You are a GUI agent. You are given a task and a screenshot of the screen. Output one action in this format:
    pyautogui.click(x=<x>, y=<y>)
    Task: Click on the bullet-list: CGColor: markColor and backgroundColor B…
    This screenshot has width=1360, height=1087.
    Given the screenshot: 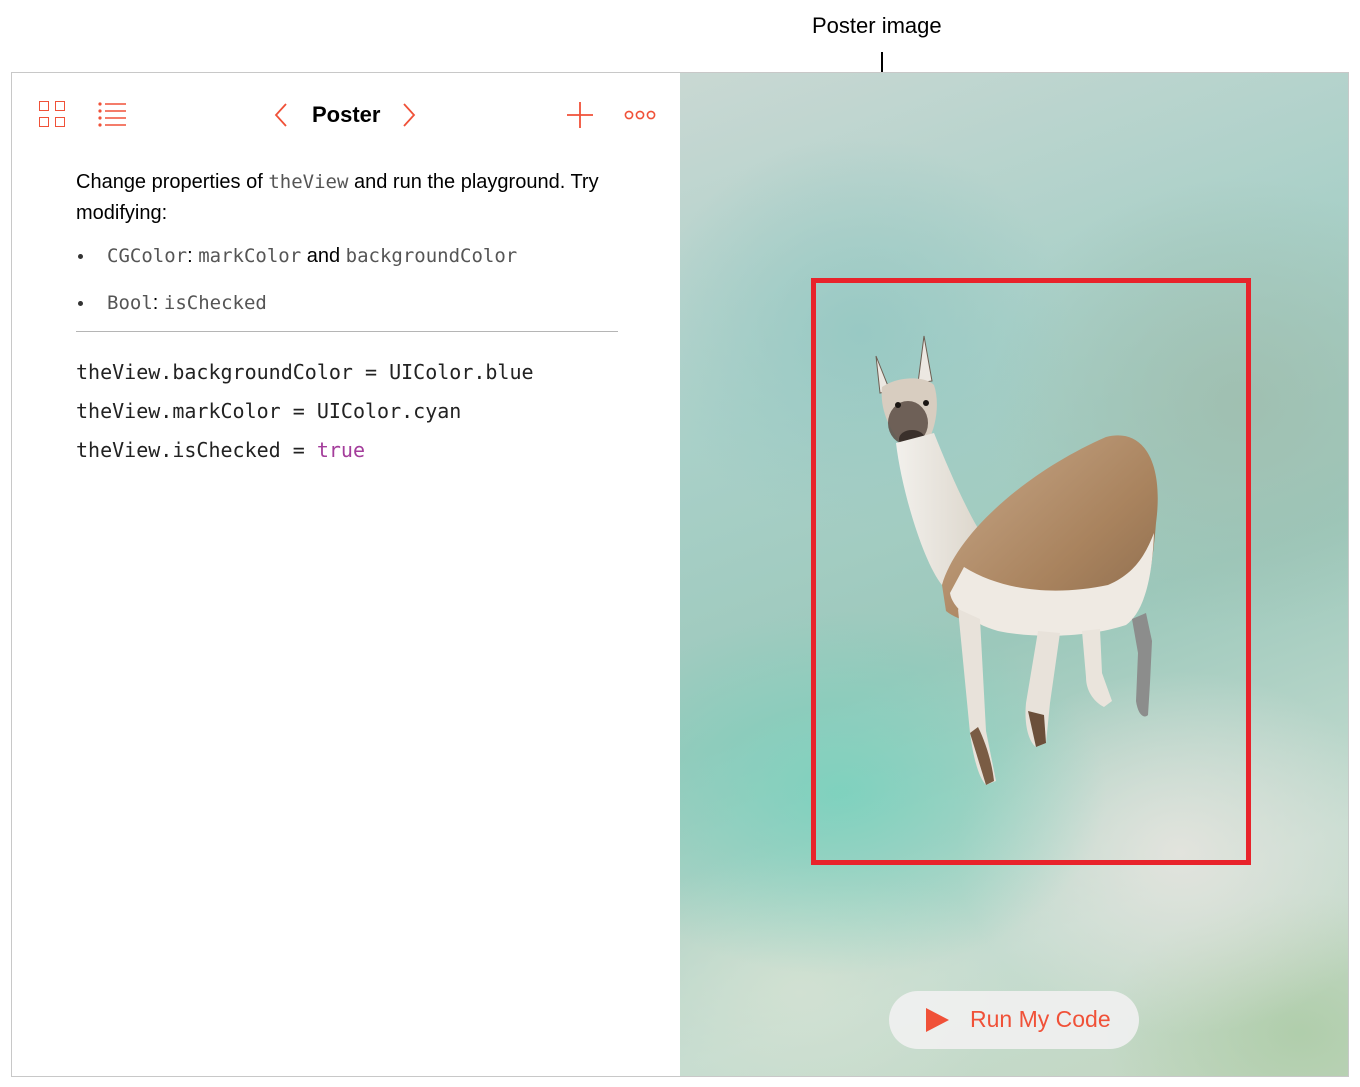 What is the action you would take?
    pyautogui.click(x=356, y=288)
    